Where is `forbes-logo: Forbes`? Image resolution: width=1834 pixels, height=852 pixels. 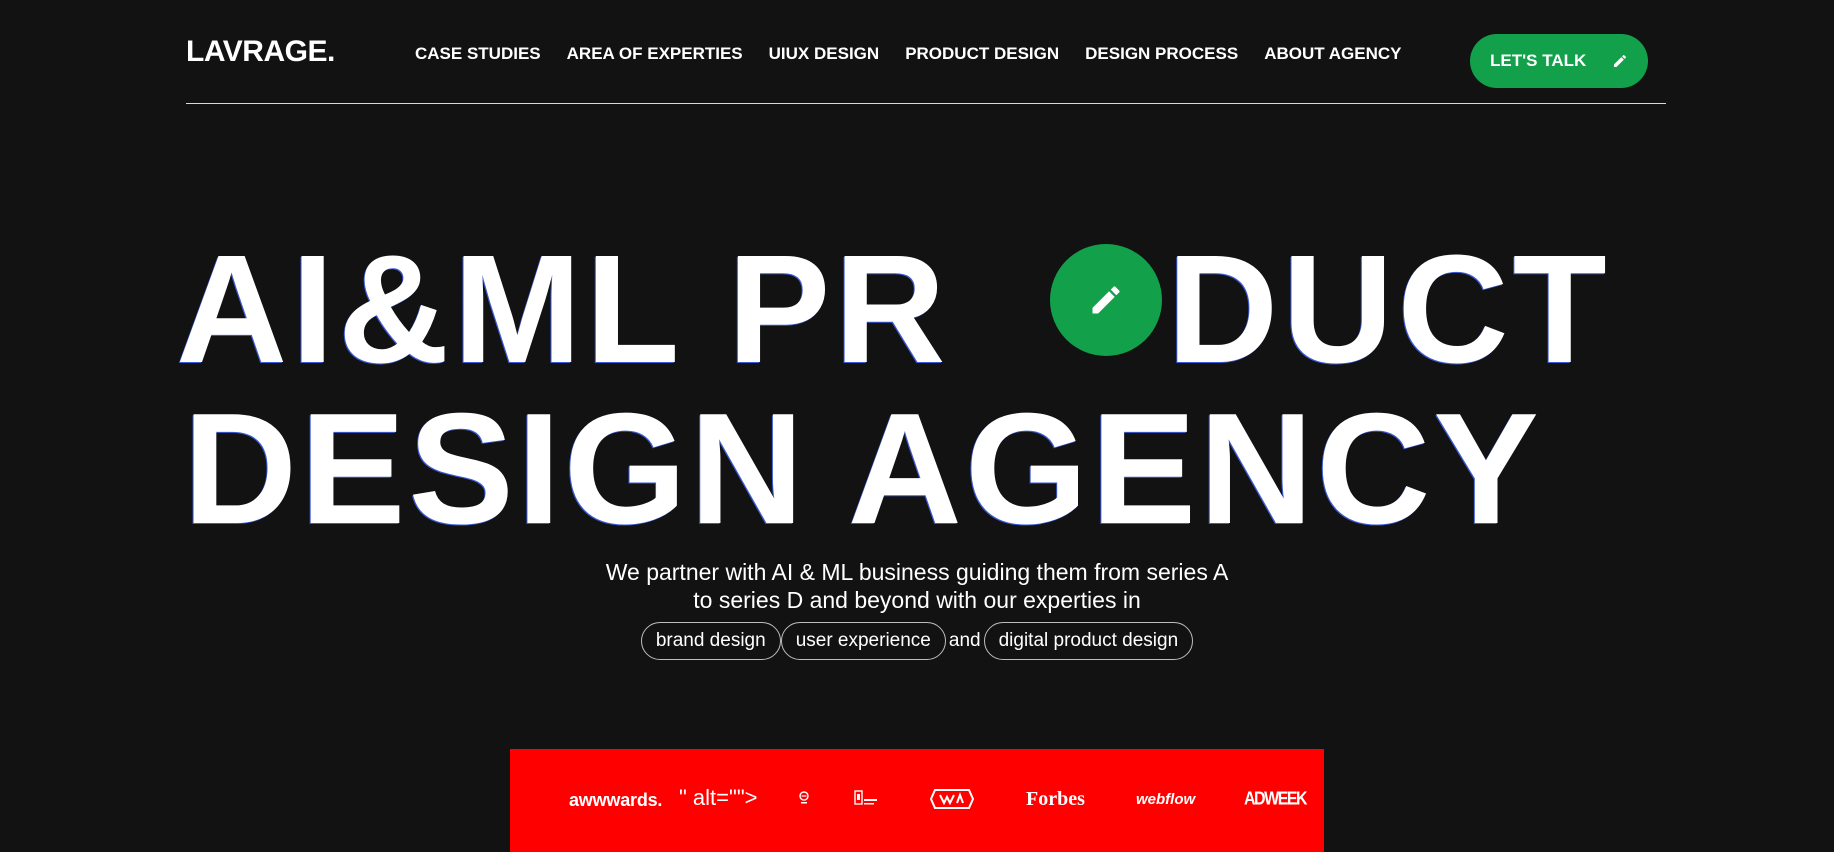
forbes-logo: Forbes is located at coordinates (1055, 799).